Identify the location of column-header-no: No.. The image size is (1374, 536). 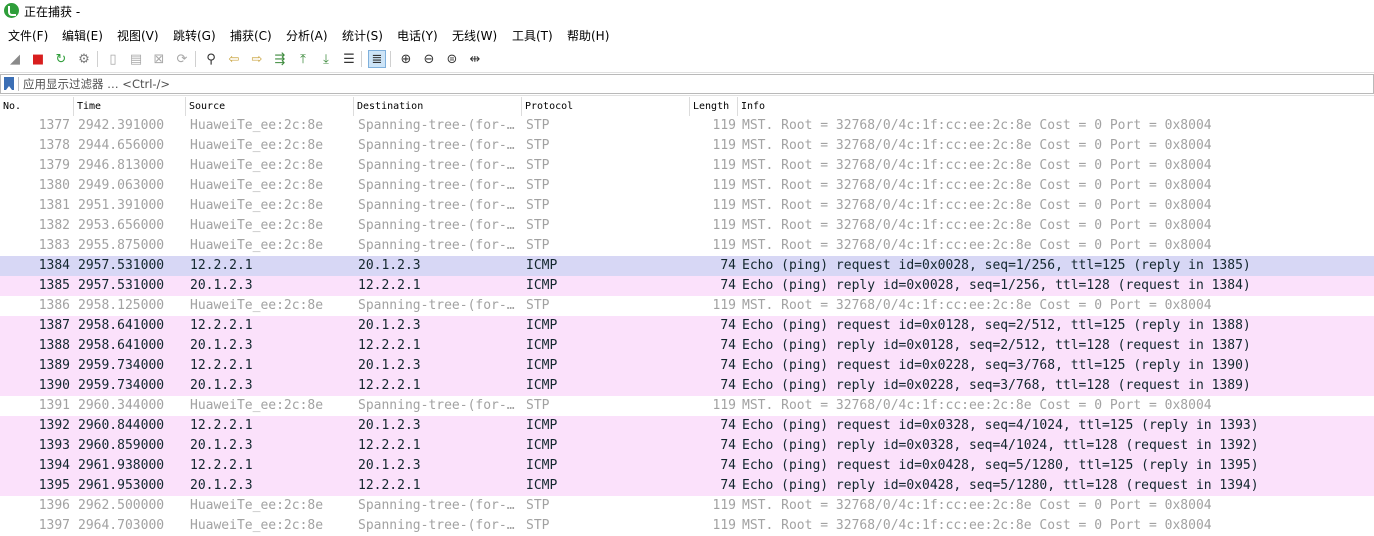
(37, 106).